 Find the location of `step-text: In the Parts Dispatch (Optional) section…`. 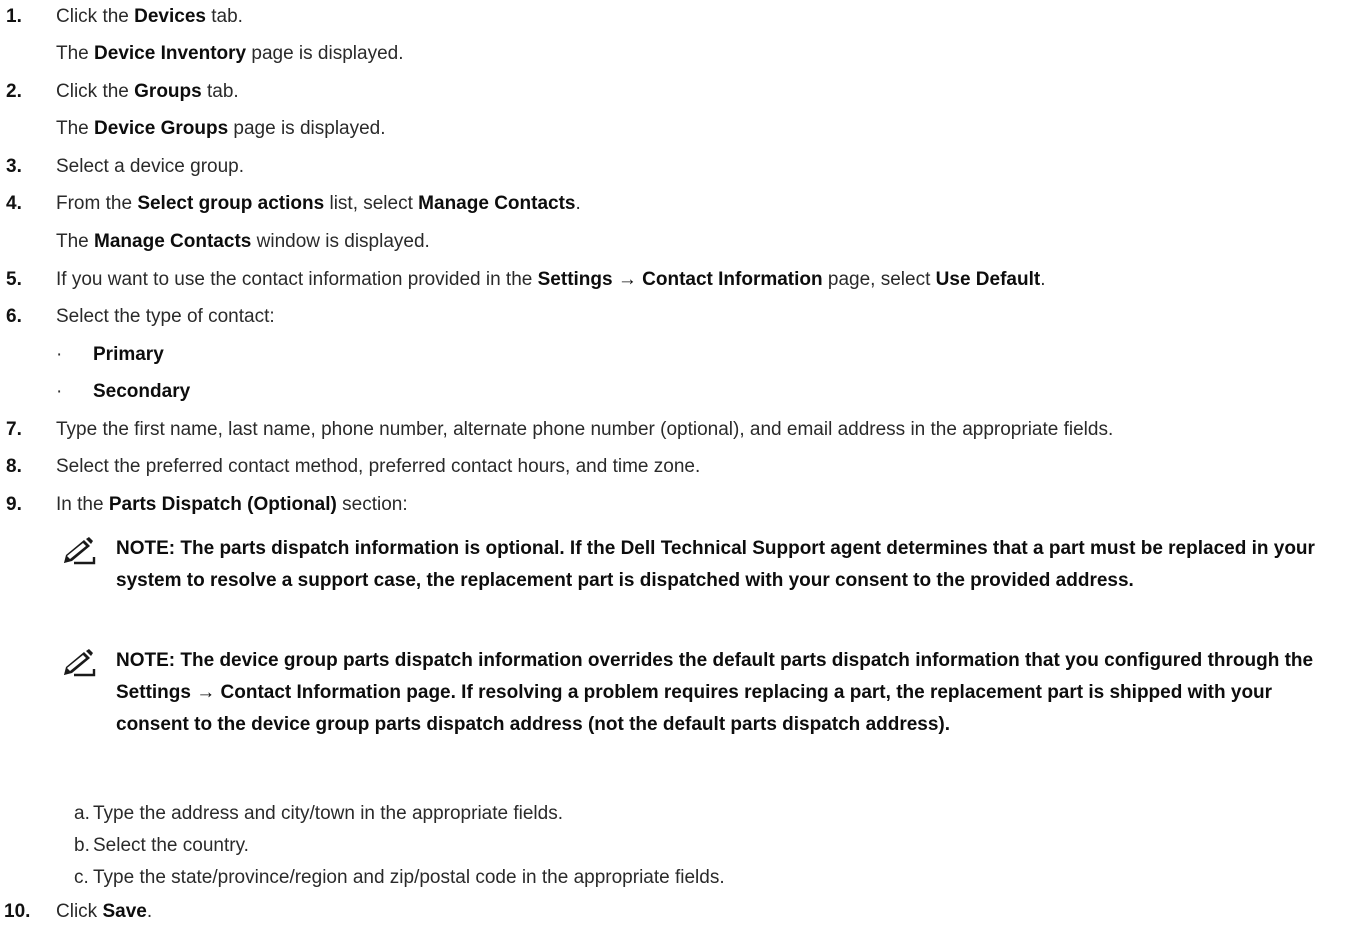

step-text: In the Parts Dispatch (Optional) section… is located at coordinates (232, 505).